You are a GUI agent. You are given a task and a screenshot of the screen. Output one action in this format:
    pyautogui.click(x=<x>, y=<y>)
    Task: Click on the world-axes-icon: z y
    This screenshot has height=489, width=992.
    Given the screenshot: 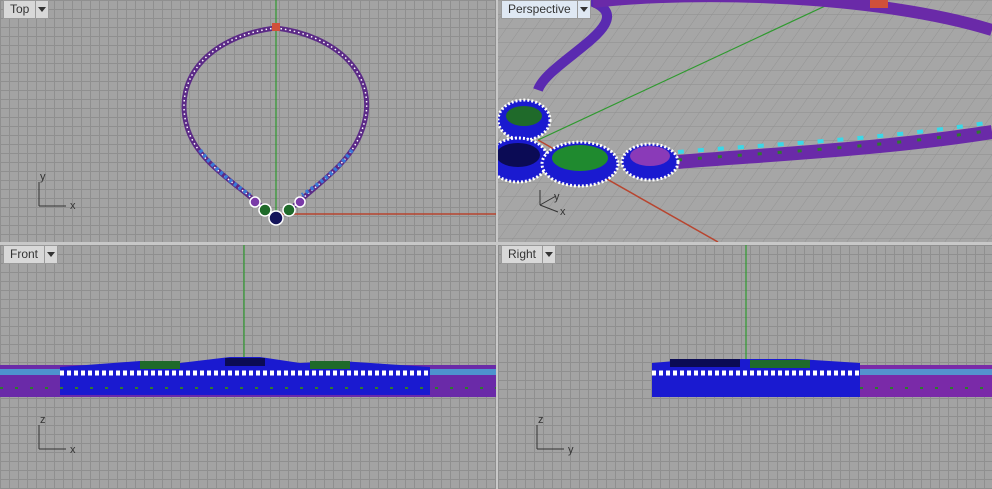 What is the action you would take?
    pyautogui.click(x=555, y=435)
    